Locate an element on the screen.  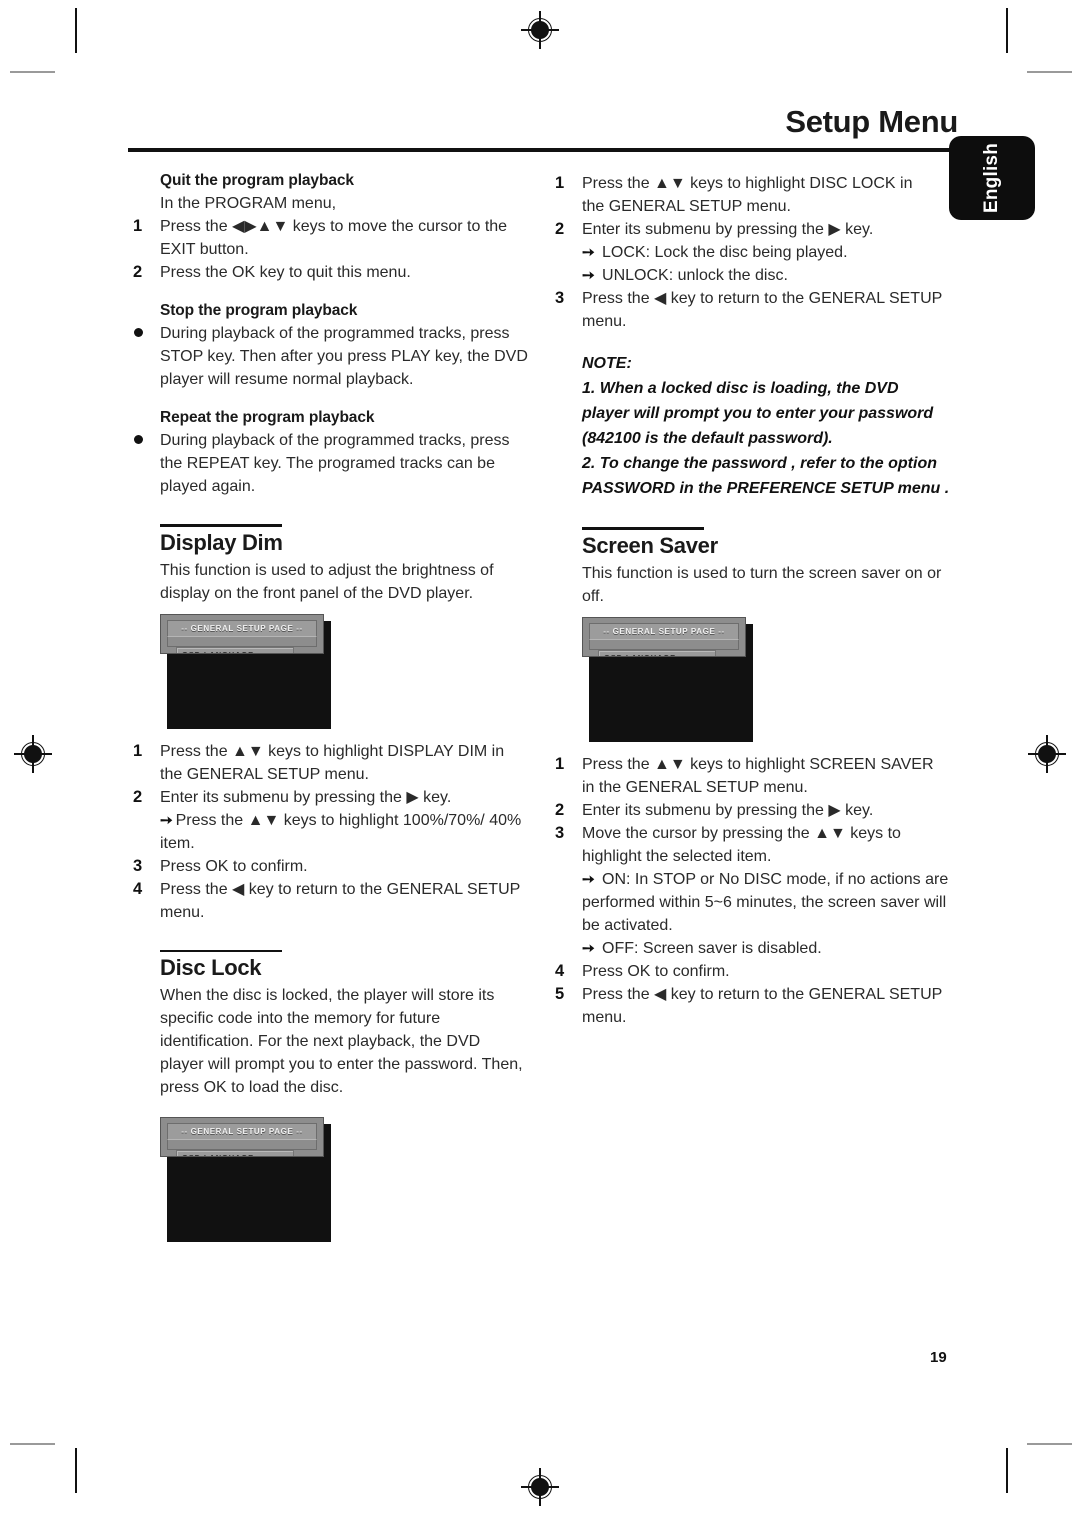
substep-text: LOCK: Lock the disc being played. is located at coordinates (725, 252).